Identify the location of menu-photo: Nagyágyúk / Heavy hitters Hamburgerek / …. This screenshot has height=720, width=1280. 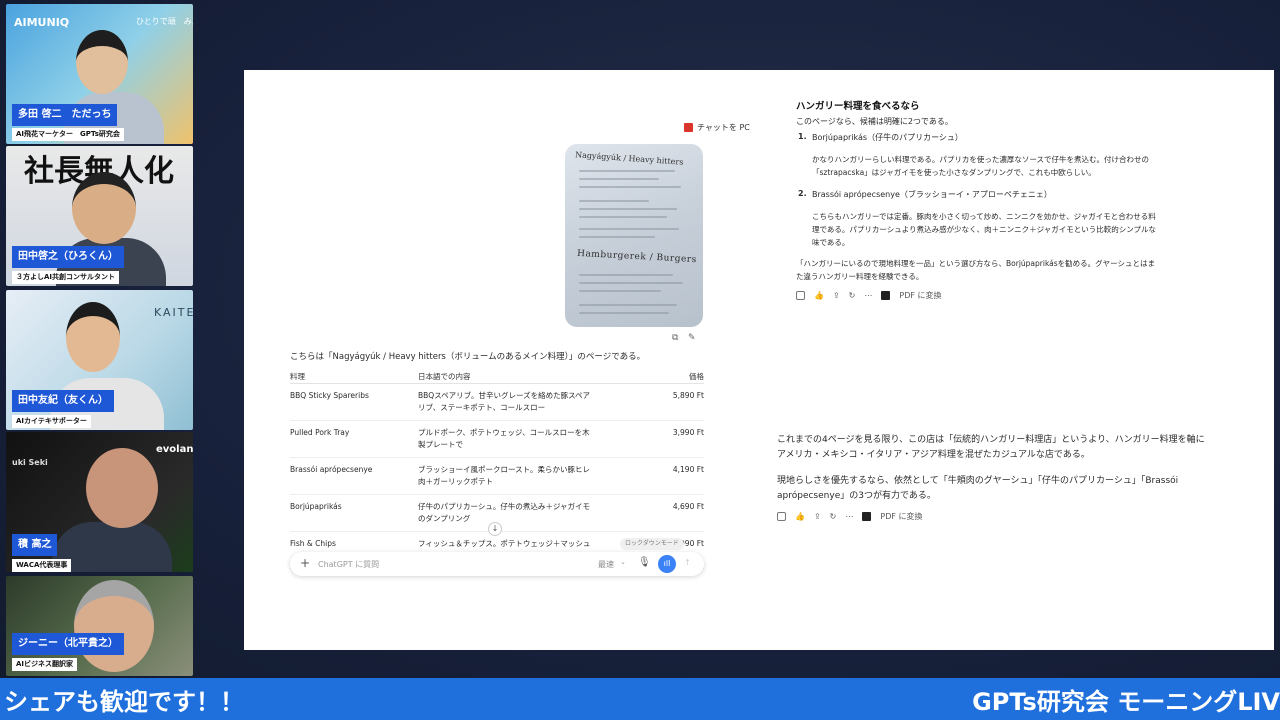
(634, 235).